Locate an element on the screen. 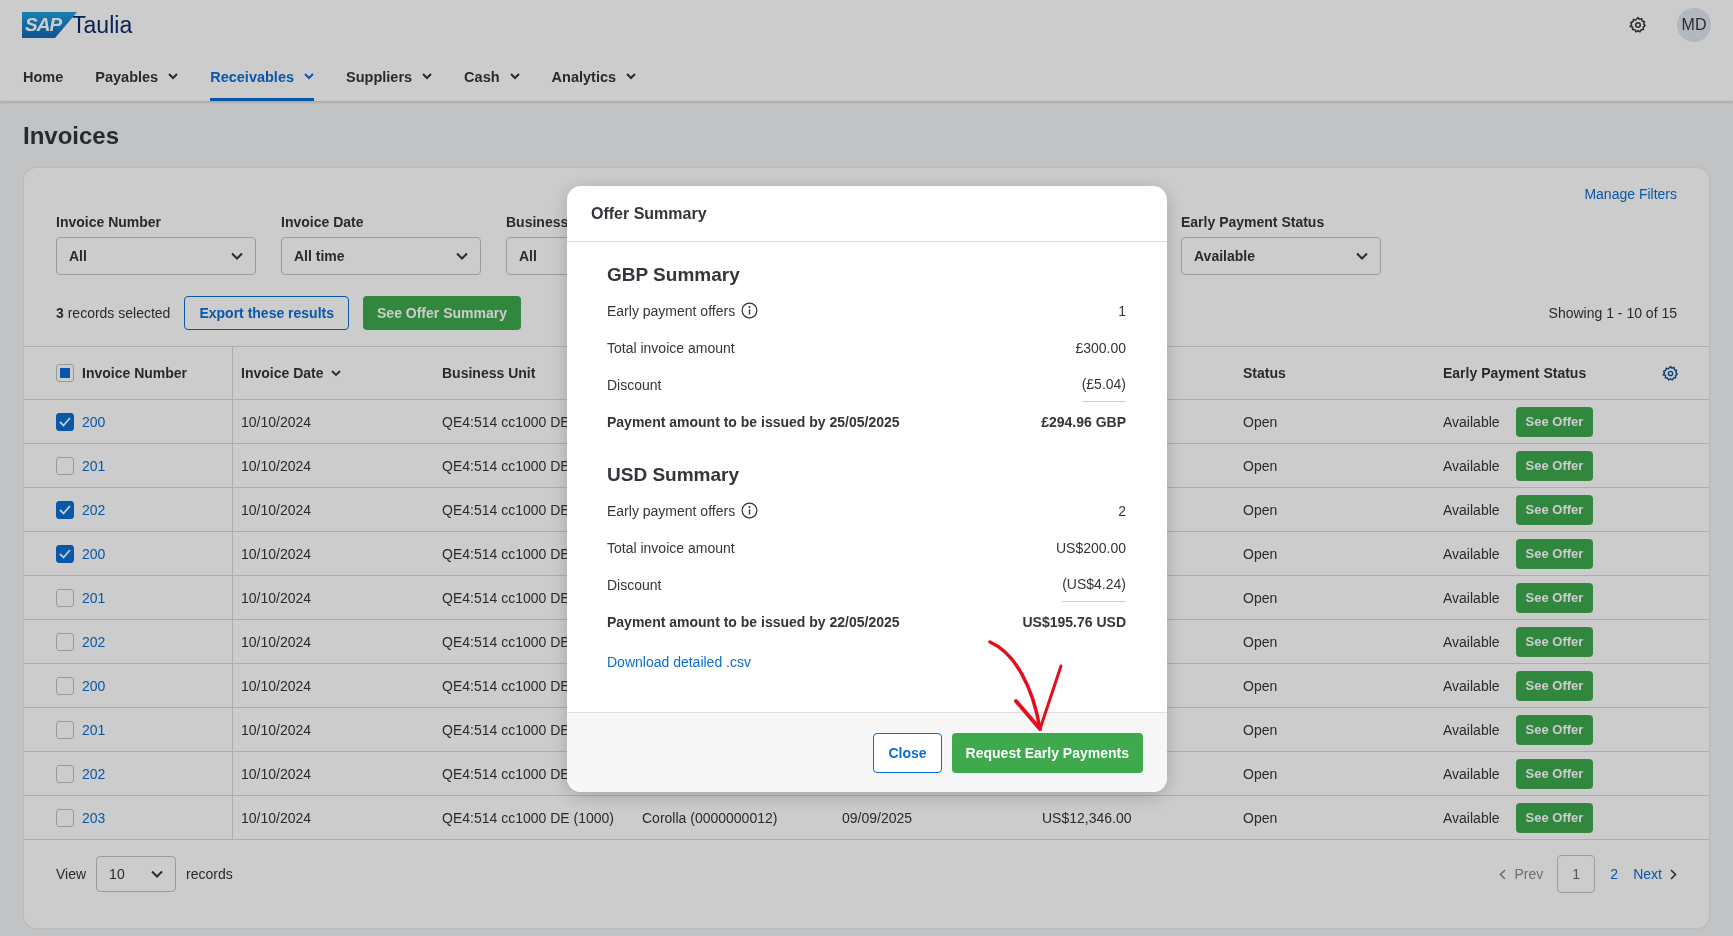  table-cell: Corolla (0000000012) is located at coordinates (710, 817).